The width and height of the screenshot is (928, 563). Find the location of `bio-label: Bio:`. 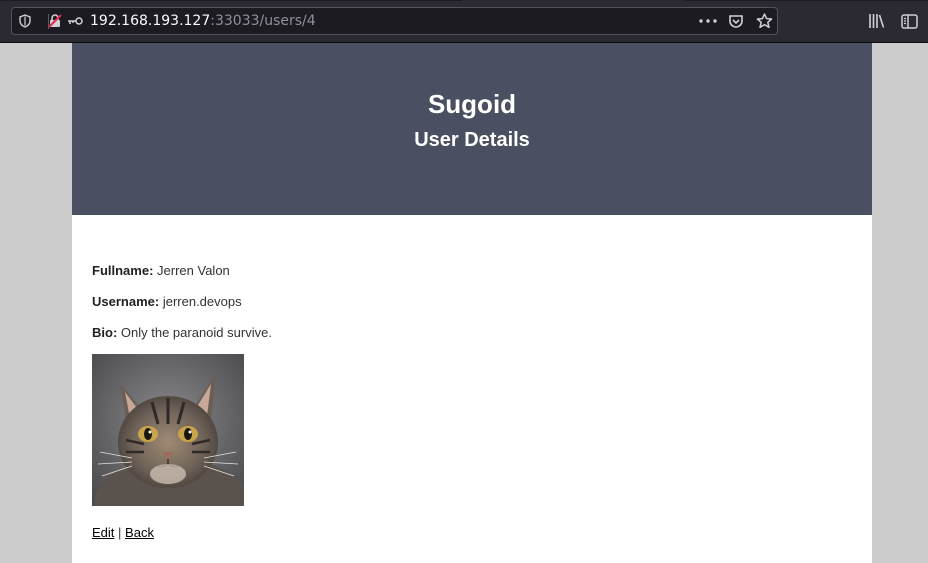

bio-label: Bio: is located at coordinates (105, 332).